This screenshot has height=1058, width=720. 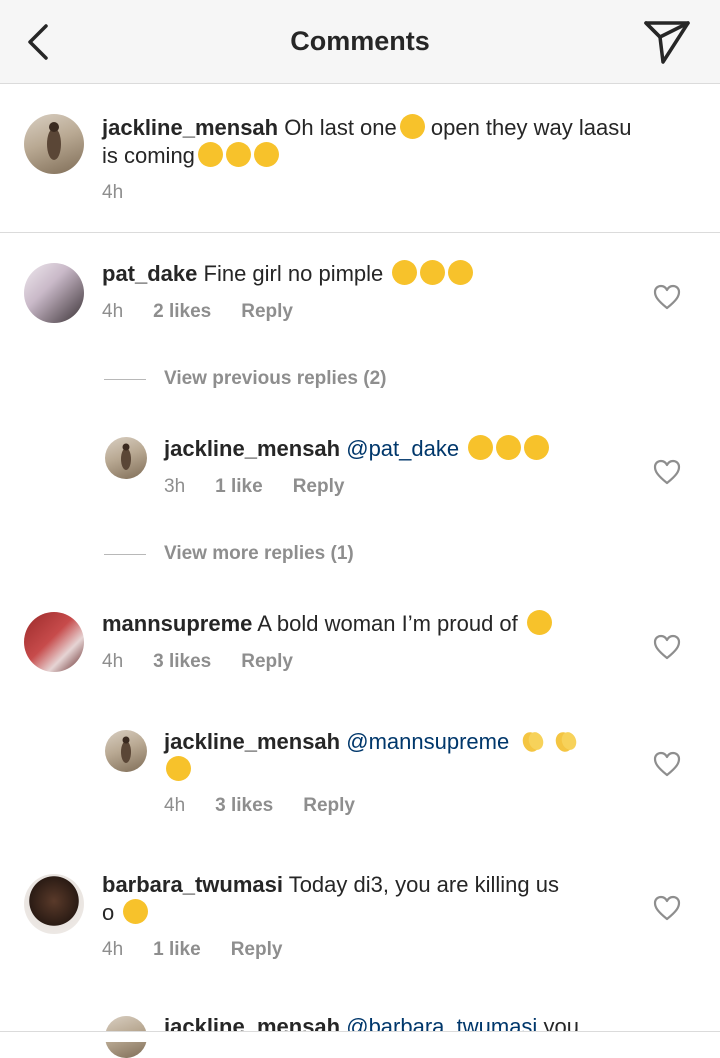 What do you see at coordinates (259, 554) in the screenshot?
I see `view-more-replies-button: View more replies (1)` at bounding box center [259, 554].